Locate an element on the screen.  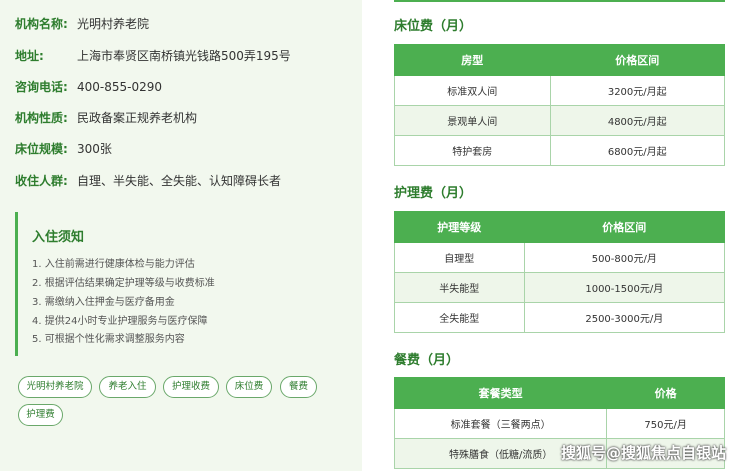
table-cell: 500-800元/月 is located at coordinates (624, 257).